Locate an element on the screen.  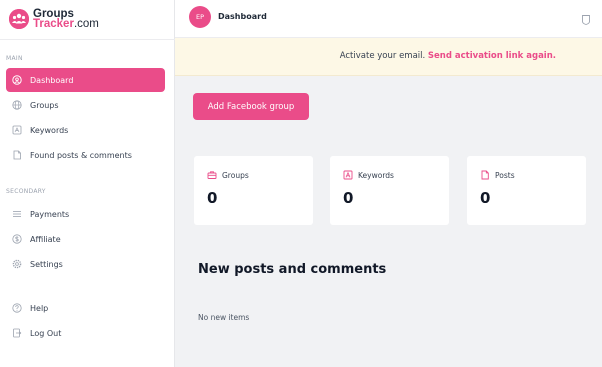
posts-stat-icon is located at coordinates (485, 175).